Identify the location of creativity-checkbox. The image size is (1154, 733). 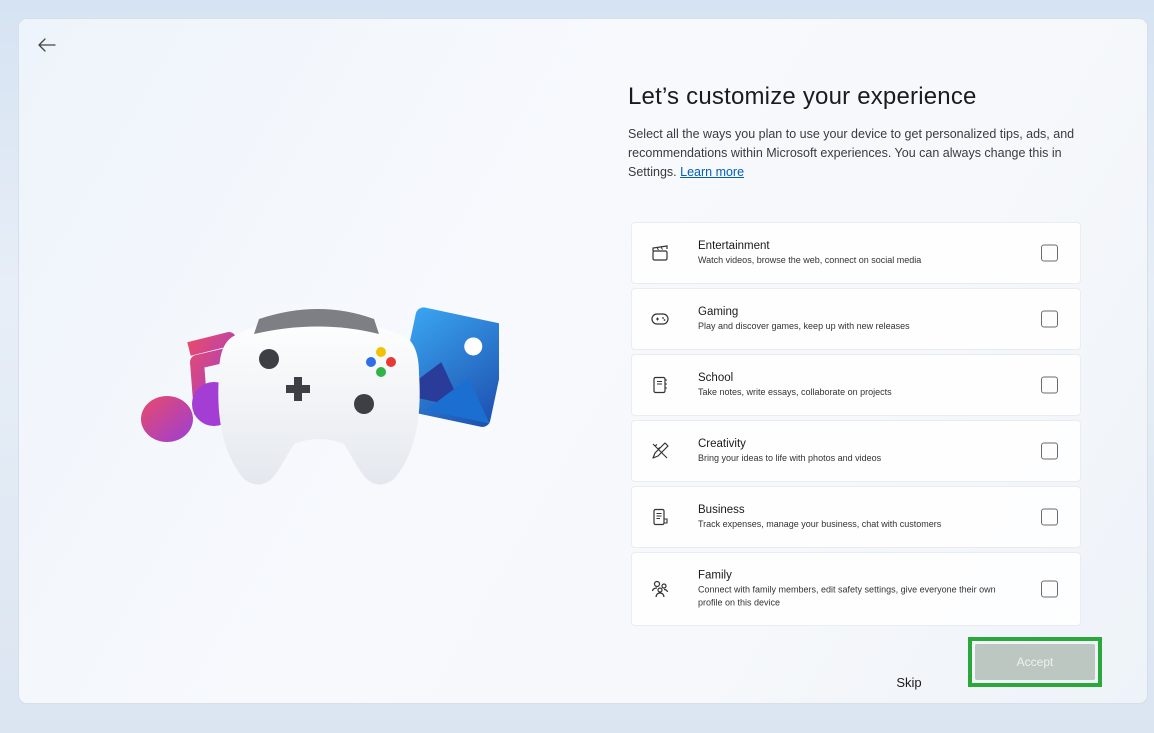
(1049, 451).